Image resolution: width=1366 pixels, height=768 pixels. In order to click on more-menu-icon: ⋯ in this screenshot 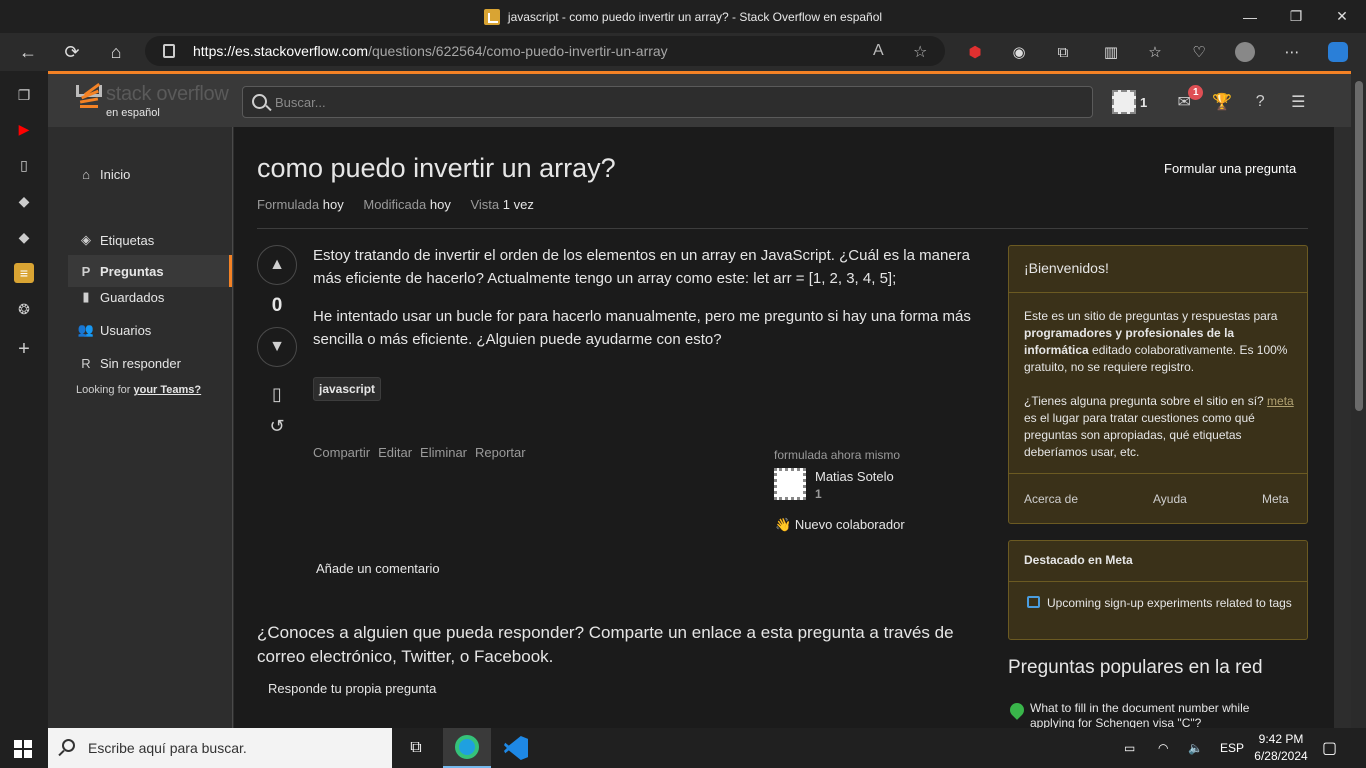, I will do `click(1292, 52)`.